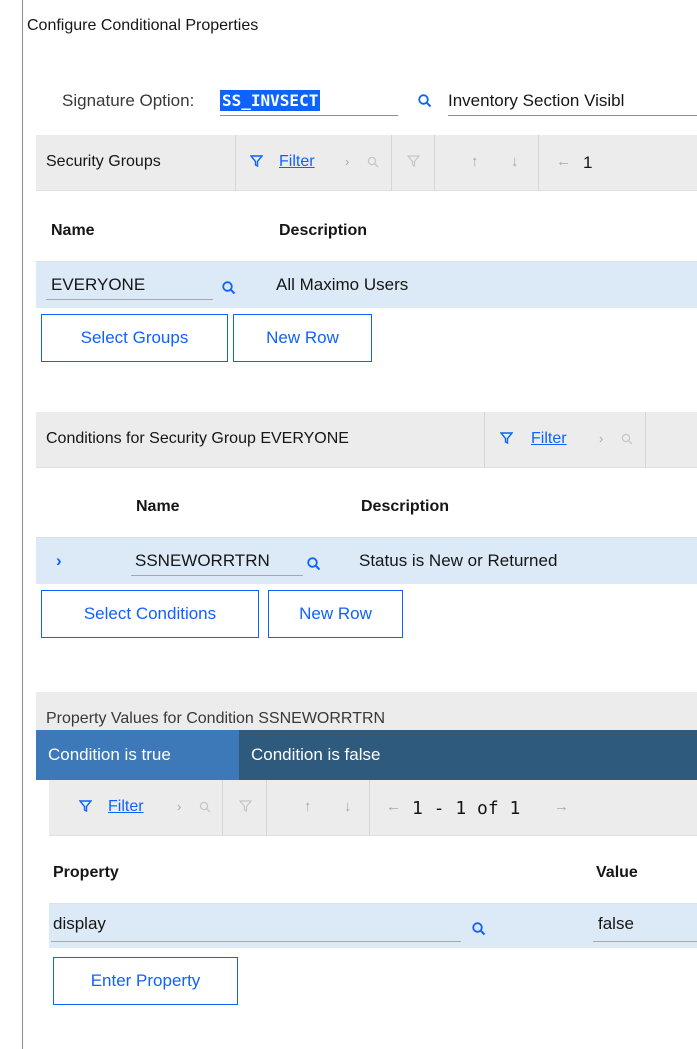  Describe the element at coordinates (79, 923) in the screenshot. I see `property-name: display` at that location.